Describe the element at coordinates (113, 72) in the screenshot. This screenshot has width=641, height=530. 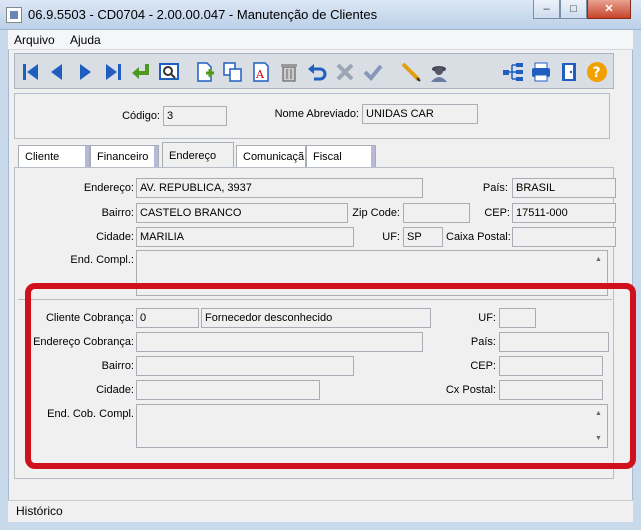
I see `last-record-icon` at that location.